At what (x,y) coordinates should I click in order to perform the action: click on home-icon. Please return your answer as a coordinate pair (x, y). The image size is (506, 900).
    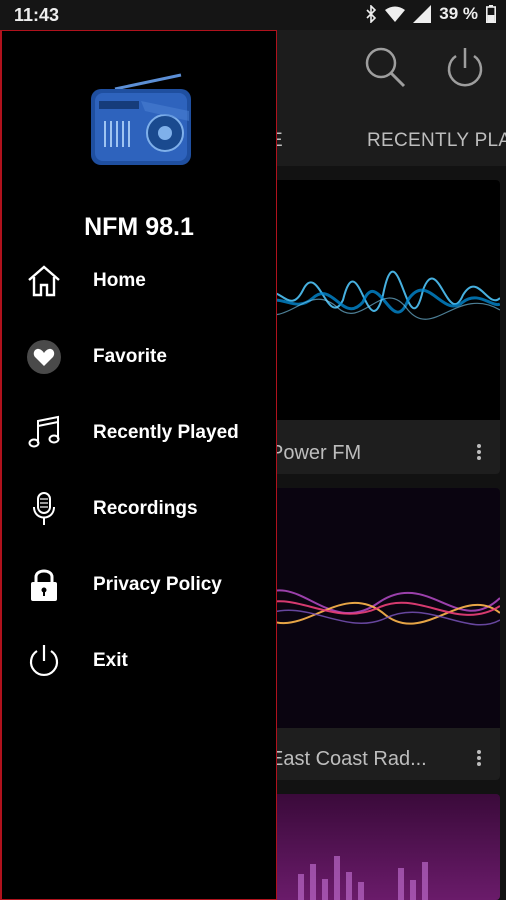
    Looking at the image, I should click on (44, 281).